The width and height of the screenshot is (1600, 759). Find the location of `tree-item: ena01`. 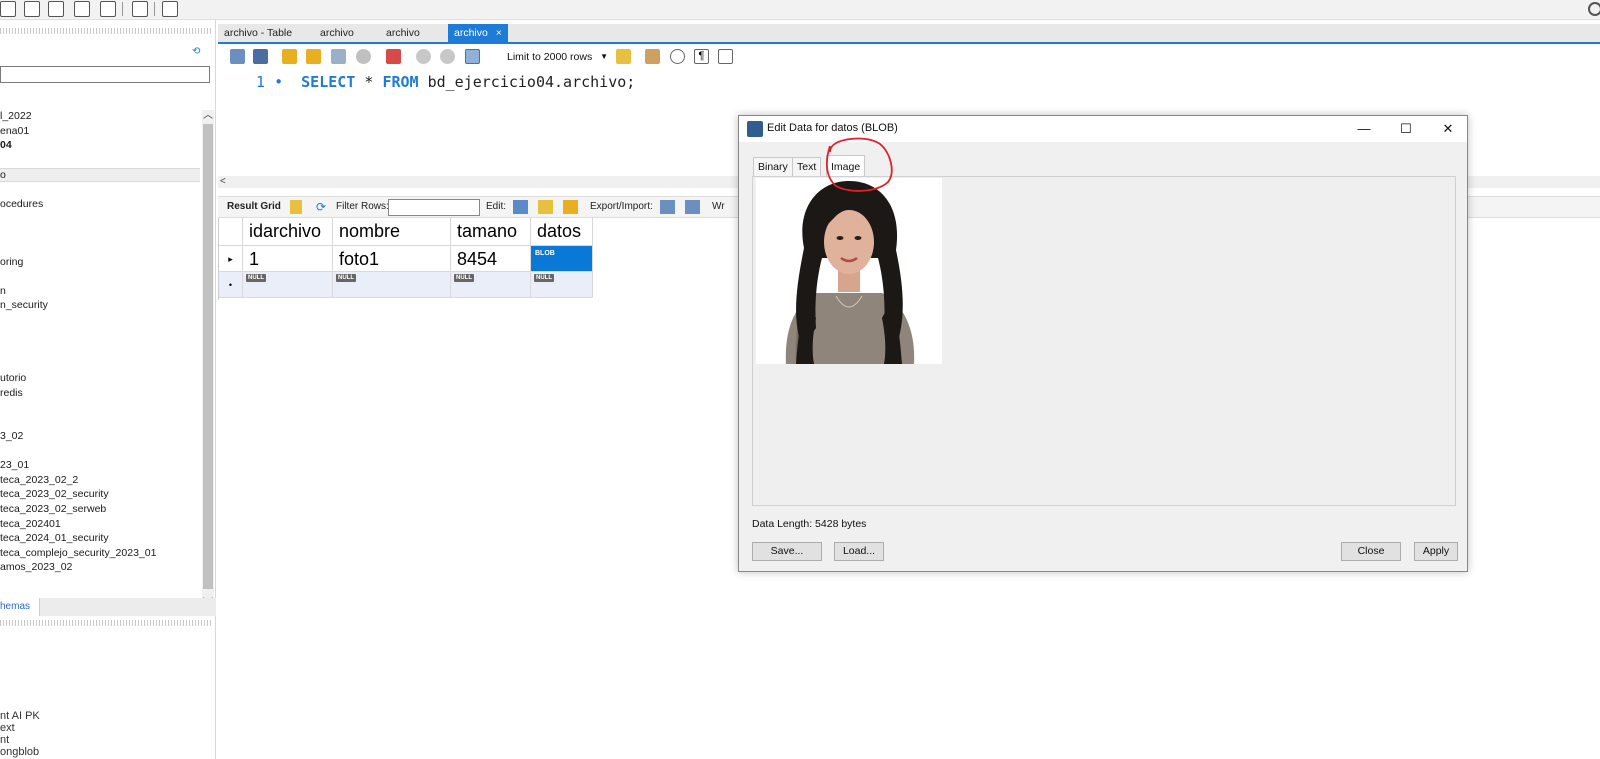

tree-item: ena01 is located at coordinates (14, 131).